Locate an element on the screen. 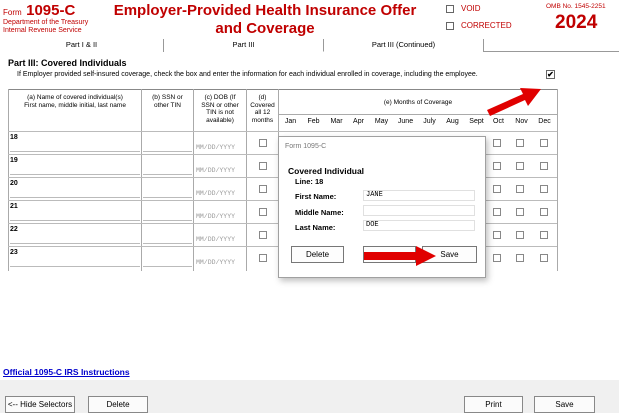  delete-button: Delete is located at coordinates (118, 404).